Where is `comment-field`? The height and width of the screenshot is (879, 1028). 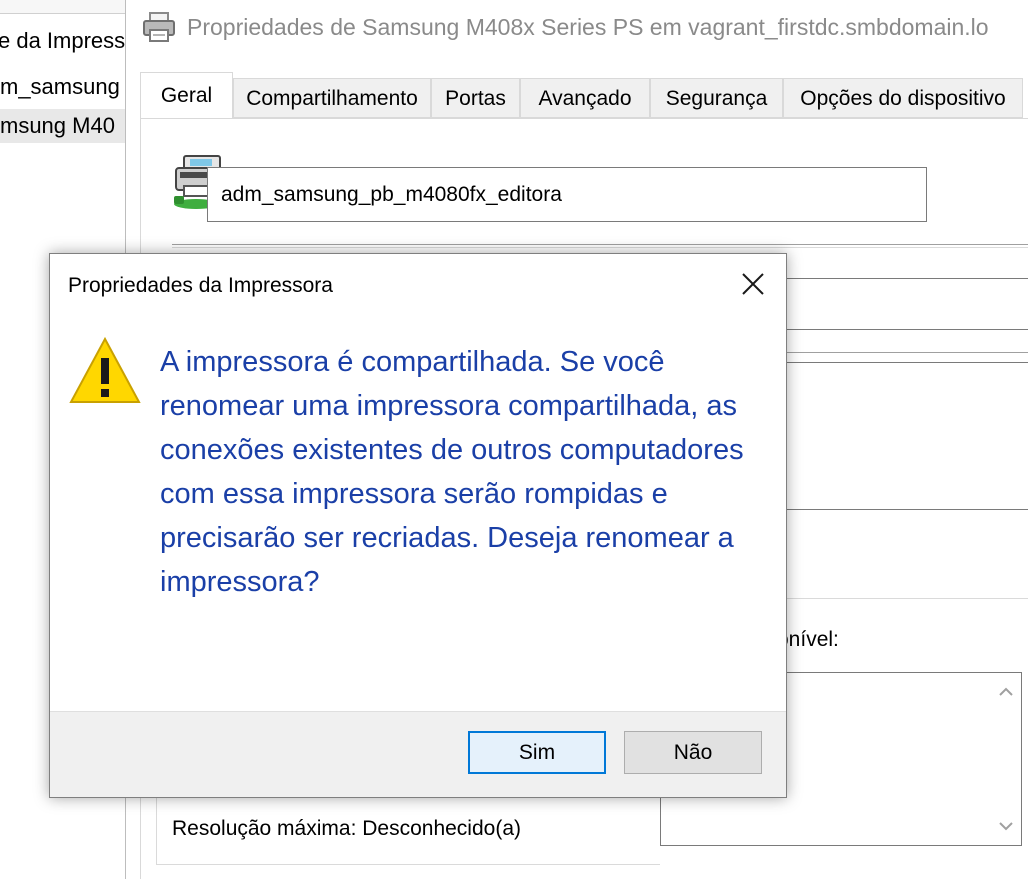
comment-field is located at coordinates (904, 436).